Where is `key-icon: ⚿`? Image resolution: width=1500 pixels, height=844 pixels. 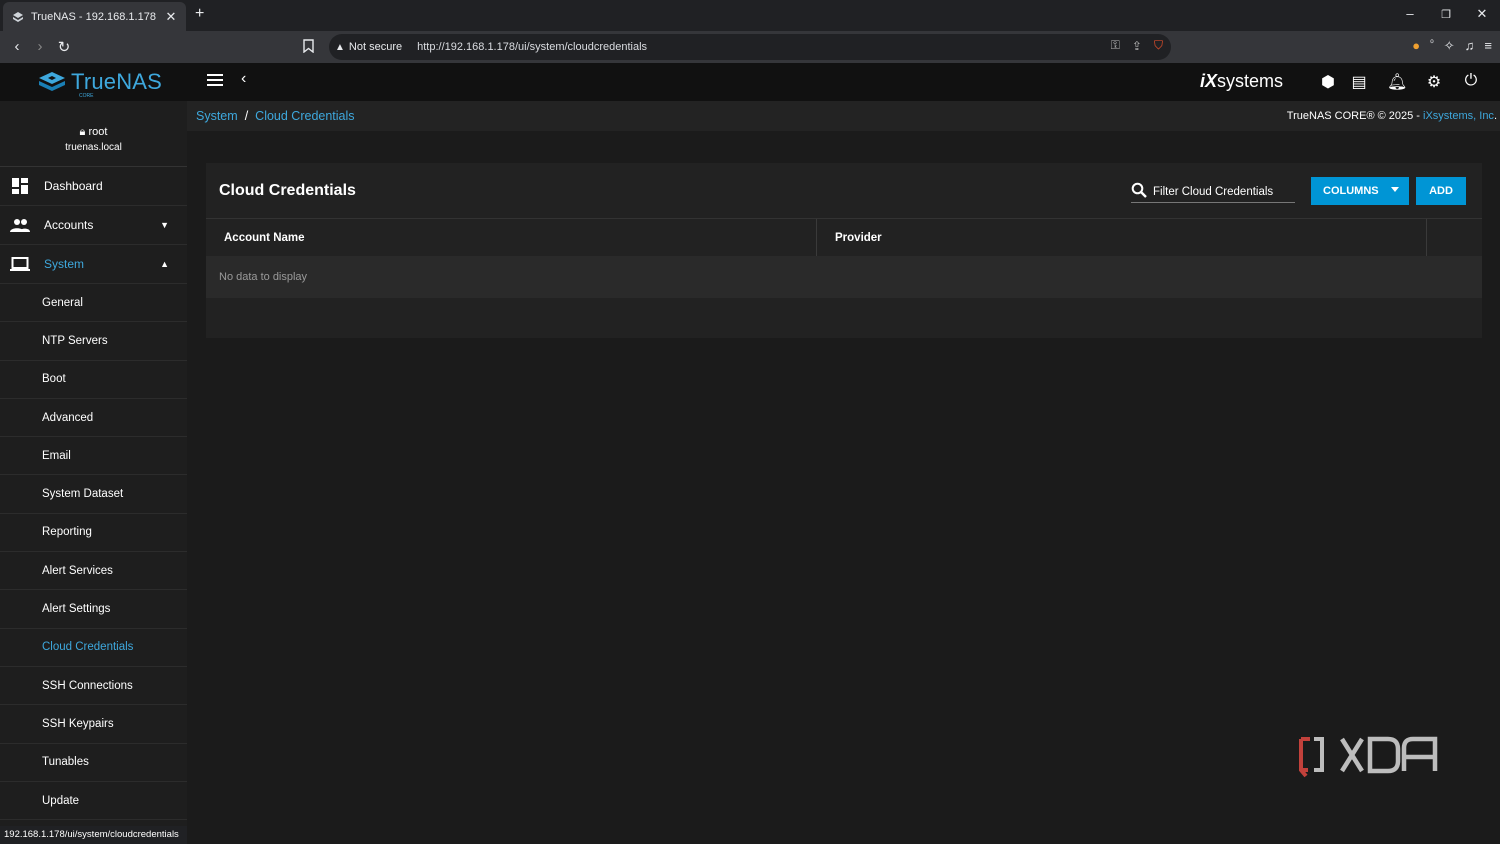 key-icon: ⚿ is located at coordinates (1115, 45).